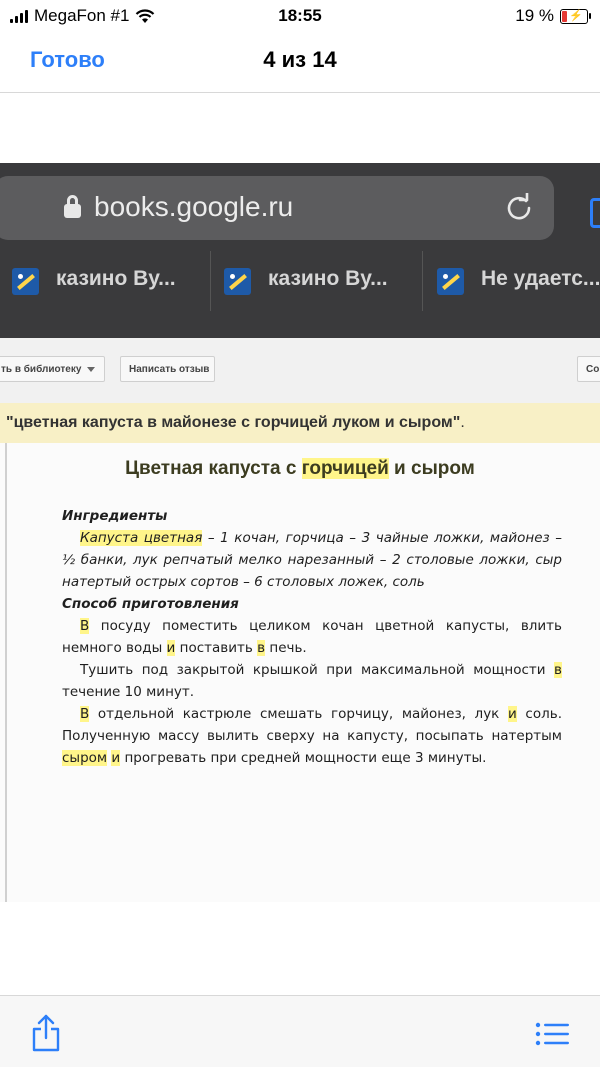 Image resolution: width=600 pixels, height=1067 pixels. Describe the element at coordinates (300, 370) in the screenshot. I see `books-toolbar: ть в библиотеку Написать отзыв Со` at that location.